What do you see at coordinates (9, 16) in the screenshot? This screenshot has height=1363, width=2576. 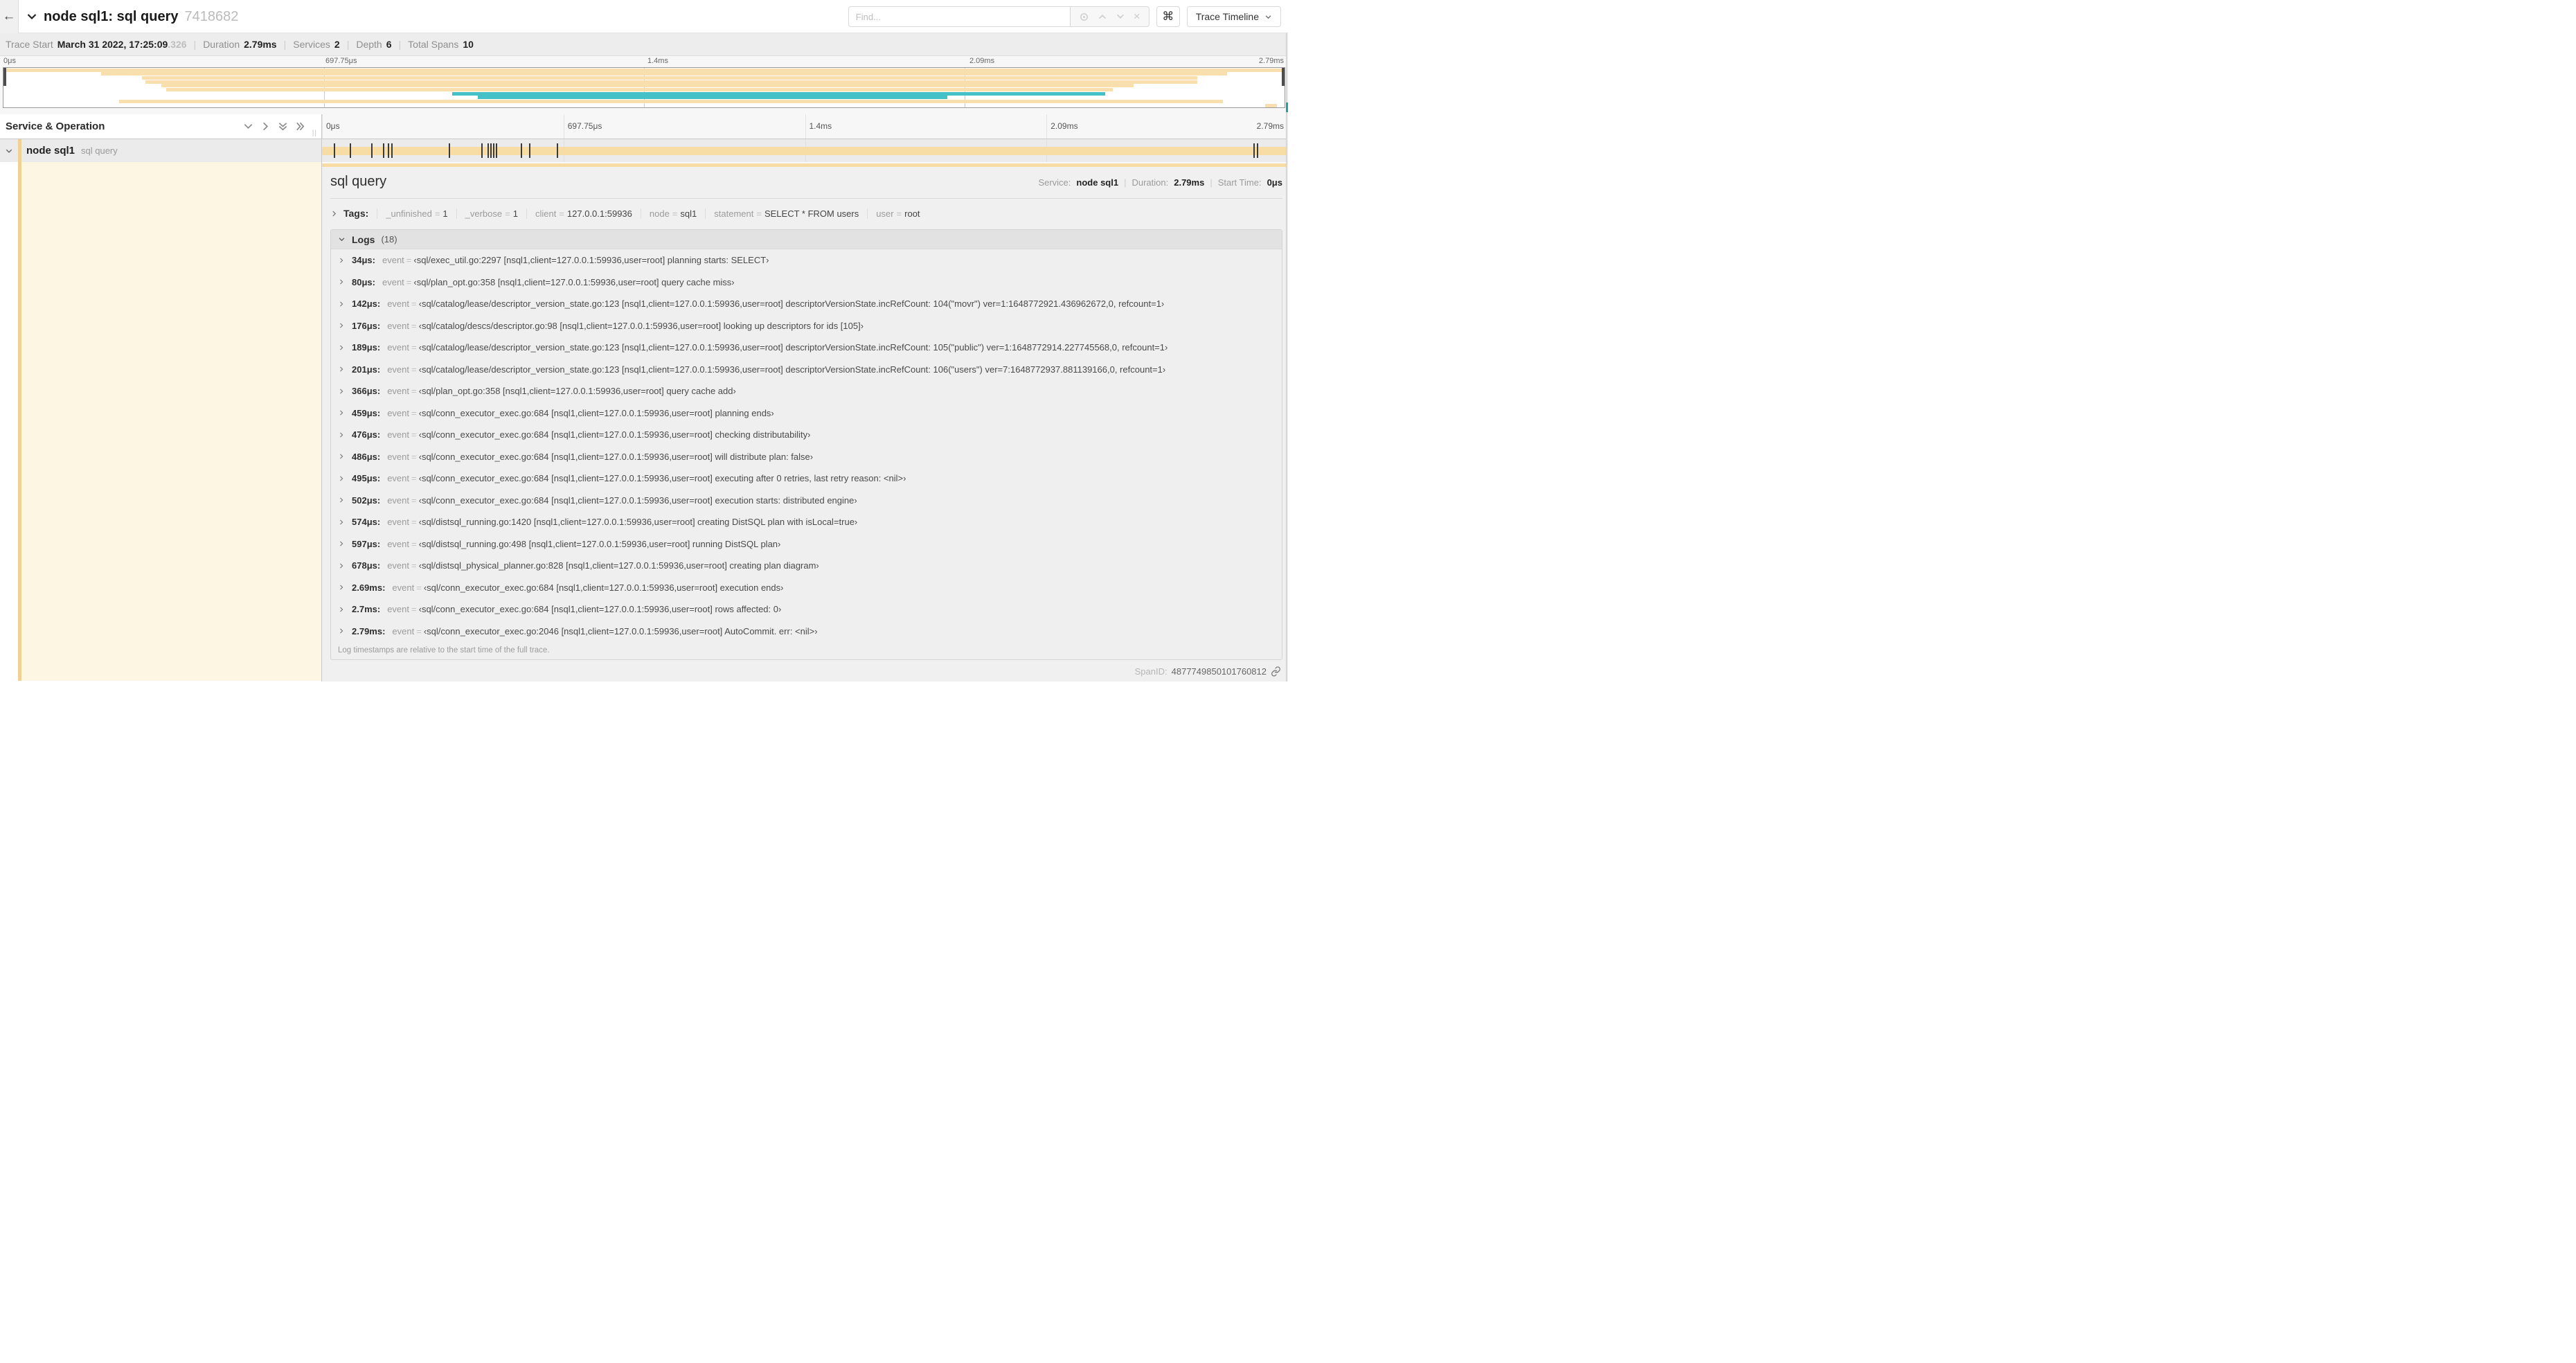 I see `back-button: ←` at bounding box center [9, 16].